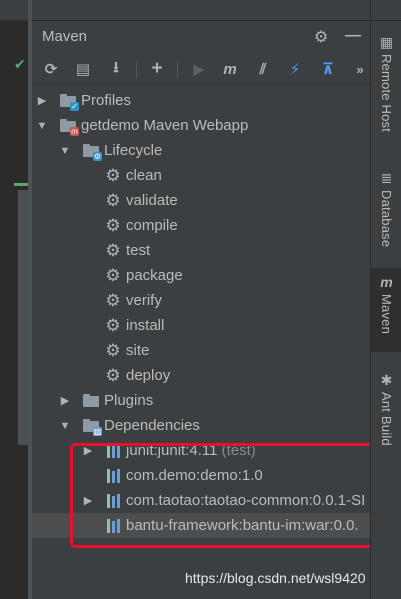  Describe the element at coordinates (263, 69) in the screenshot. I see `toggle-offline-icon: ⫽` at that location.